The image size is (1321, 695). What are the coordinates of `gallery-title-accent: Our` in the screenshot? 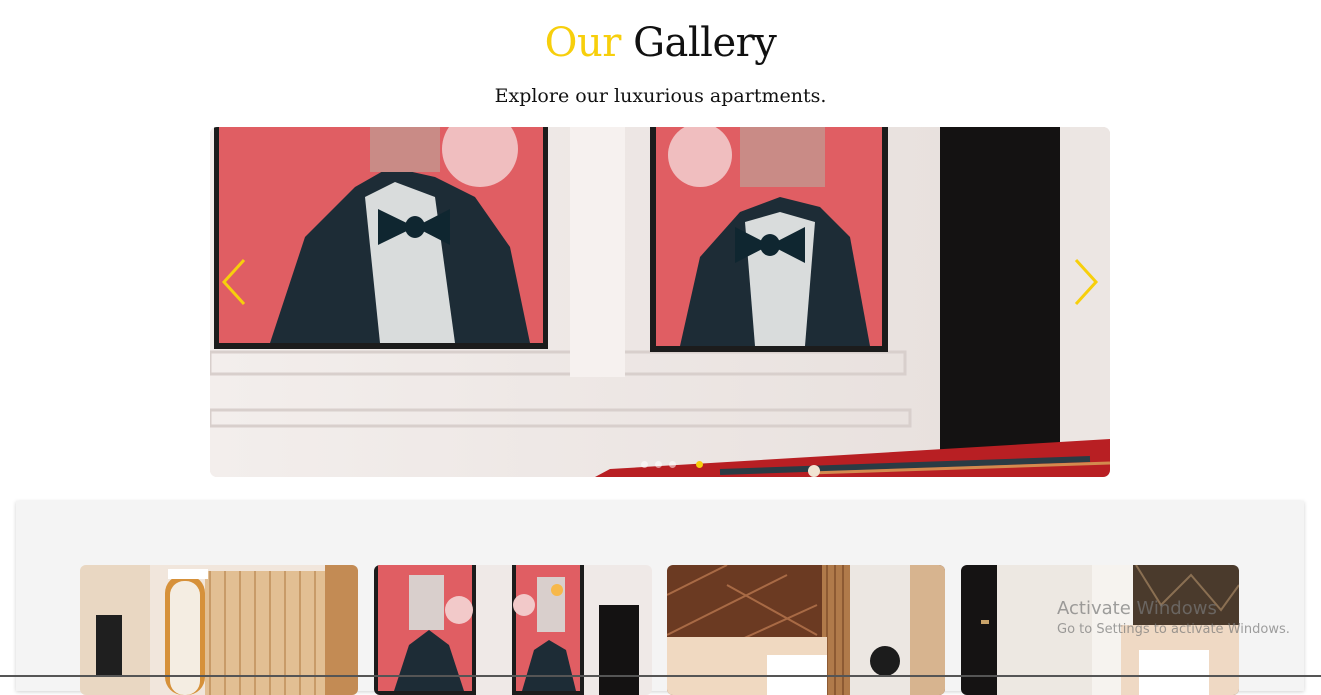 It's located at (583, 43).